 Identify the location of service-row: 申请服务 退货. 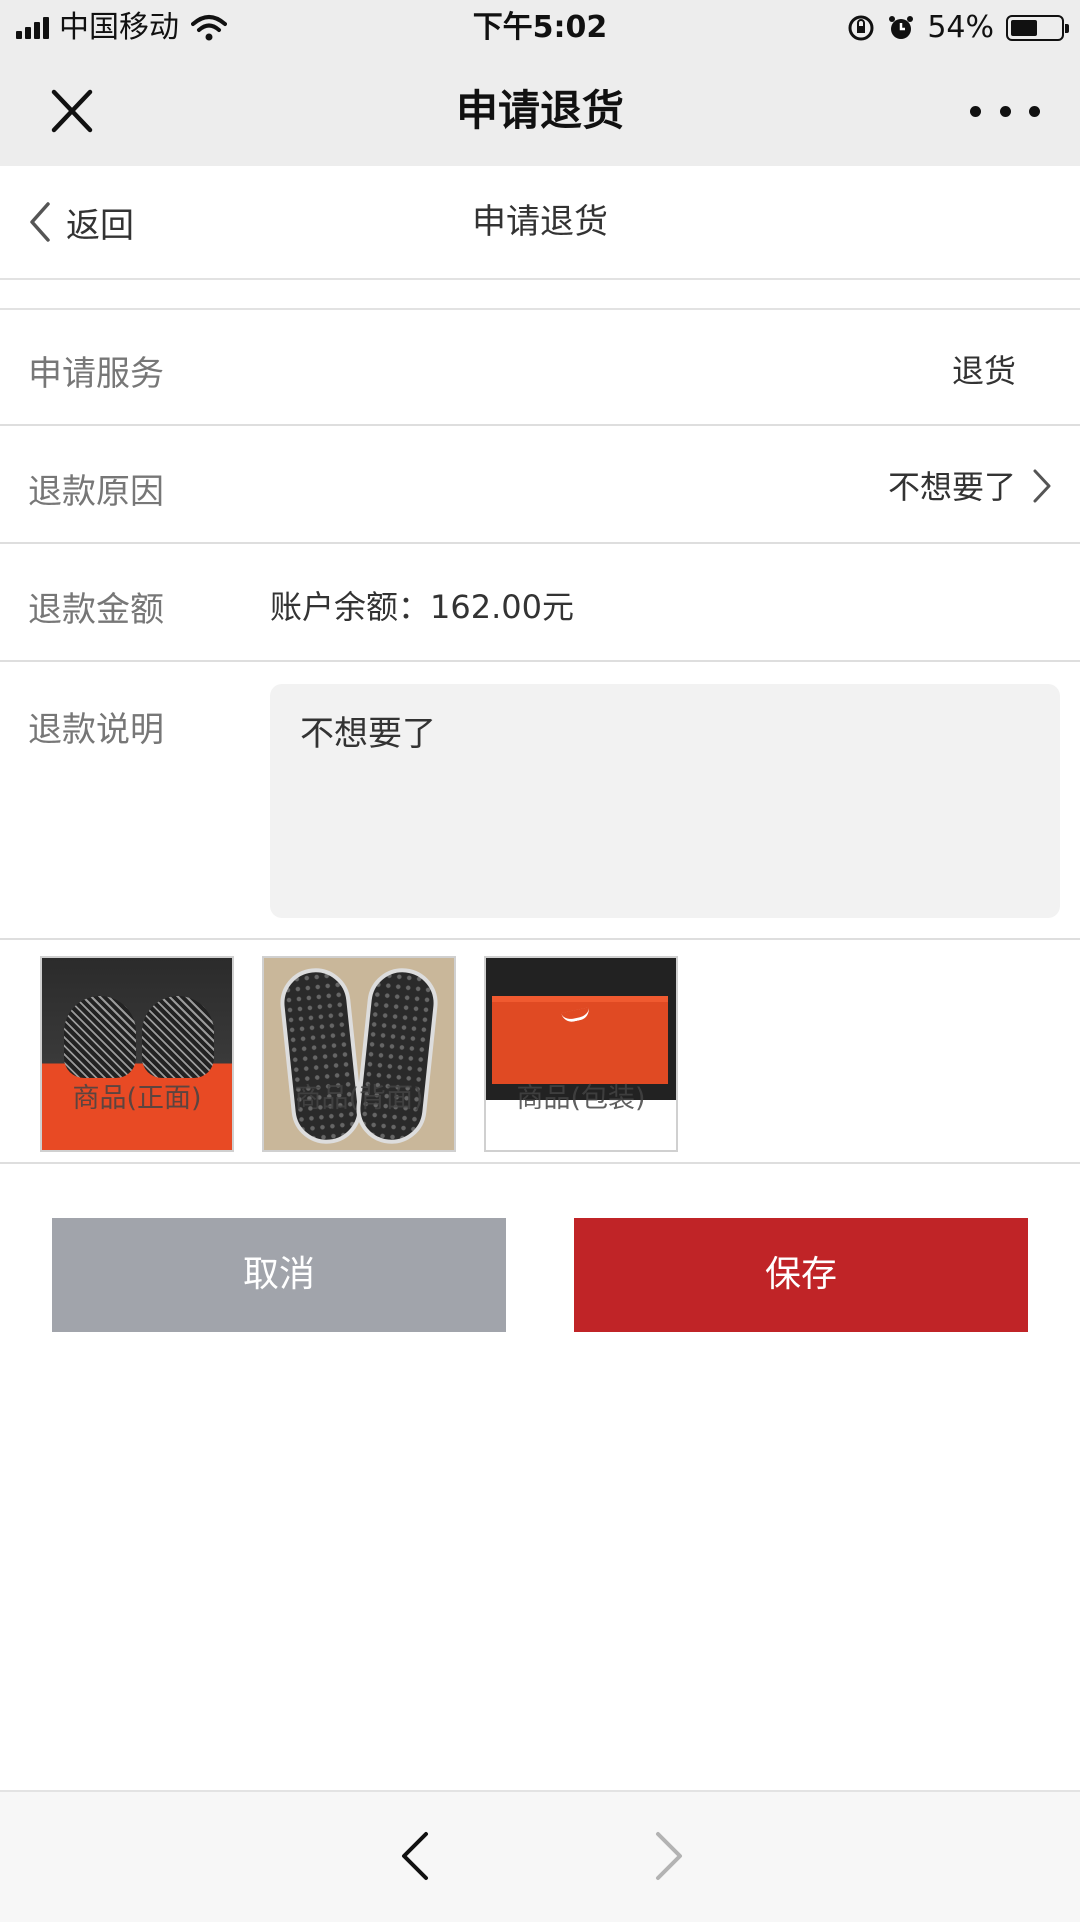
(540, 368).